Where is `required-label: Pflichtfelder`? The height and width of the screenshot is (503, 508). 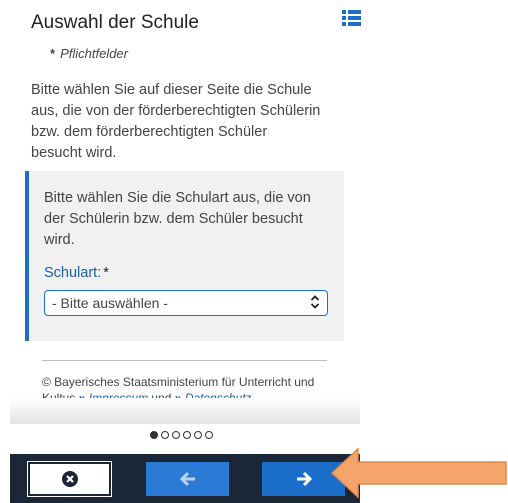 required-label: Pflichtfelder is located at coordinates (94, 53).